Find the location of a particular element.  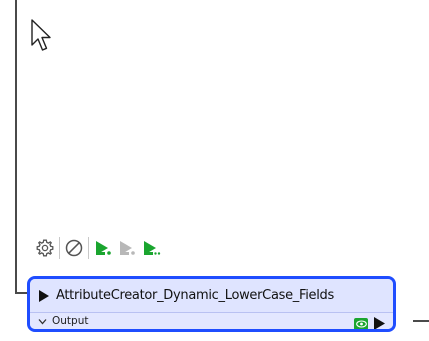

gear-icon is located at coordinates (45, 248).